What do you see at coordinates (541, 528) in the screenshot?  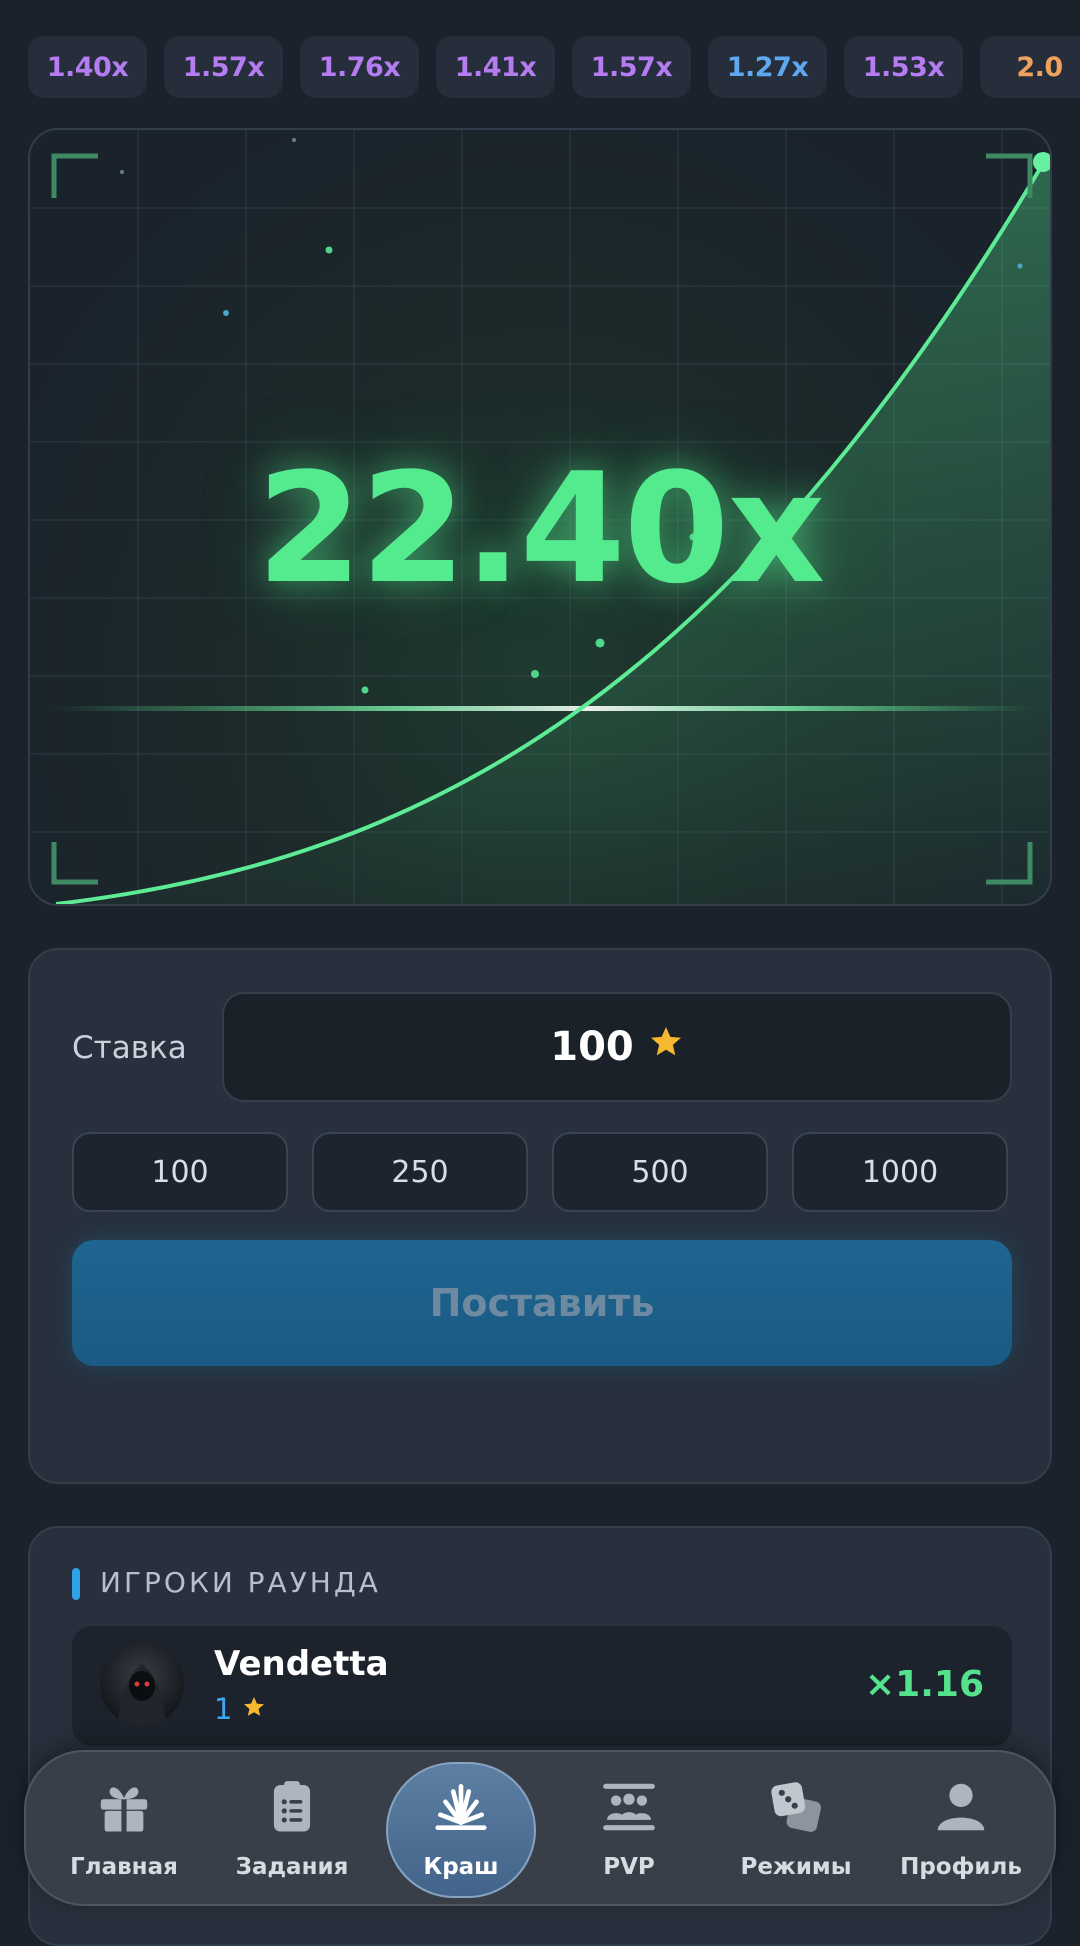 I see `current-multiplier: 22.40x` at bounding box center [541, 528].